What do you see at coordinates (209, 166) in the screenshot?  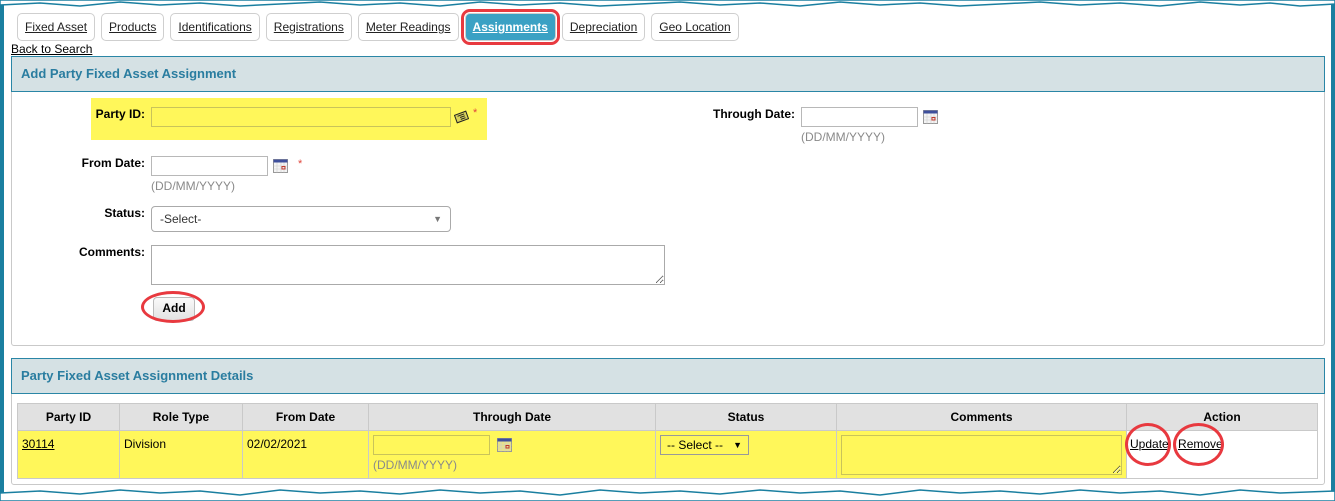 I see `from-date-input` at bounding box center [209, 166].